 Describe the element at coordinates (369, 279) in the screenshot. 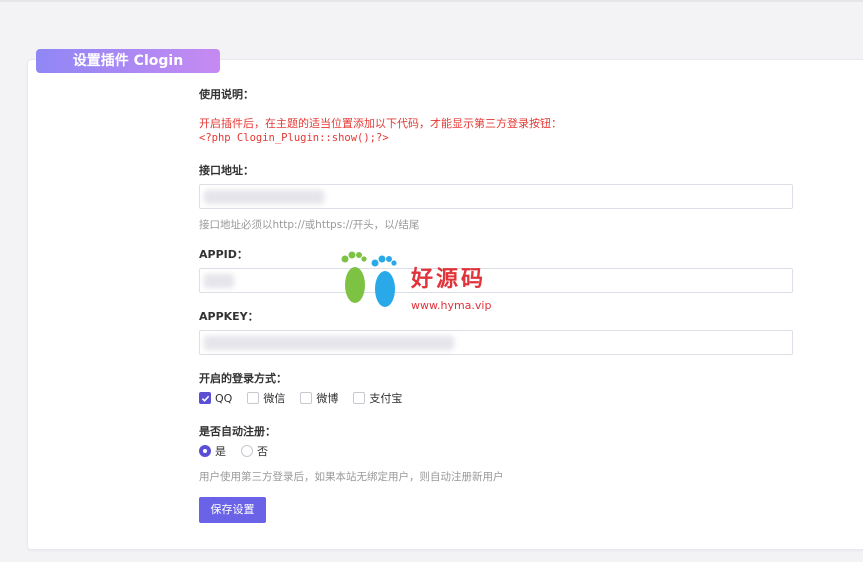

I see `footprints-icon` at that location.